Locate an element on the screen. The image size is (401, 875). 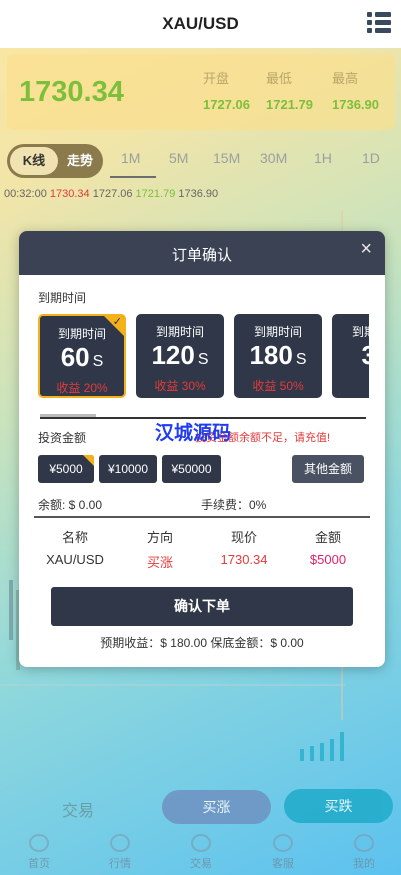
nav-trade: 交易 is located at coordinates (201, 852).